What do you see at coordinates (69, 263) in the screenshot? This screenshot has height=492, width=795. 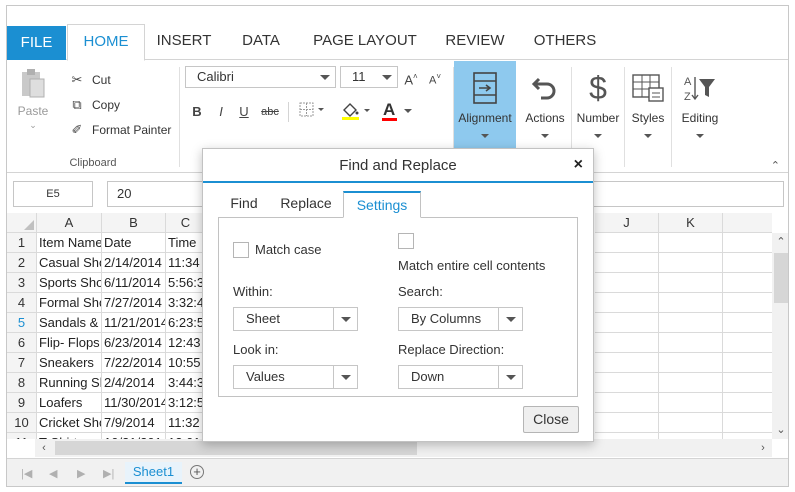 I see `grid-cell: Casual Shoes` at bounding box center [69, 263].